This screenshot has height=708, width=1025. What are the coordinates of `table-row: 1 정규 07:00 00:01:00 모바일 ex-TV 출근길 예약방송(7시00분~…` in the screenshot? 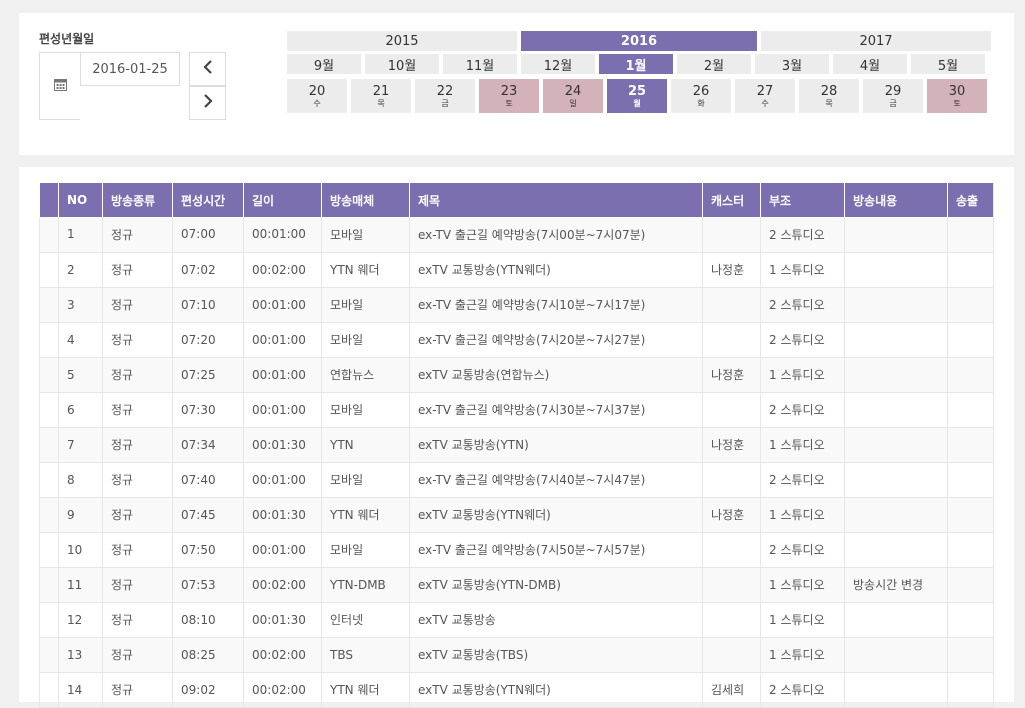 It's located at (516, 235).